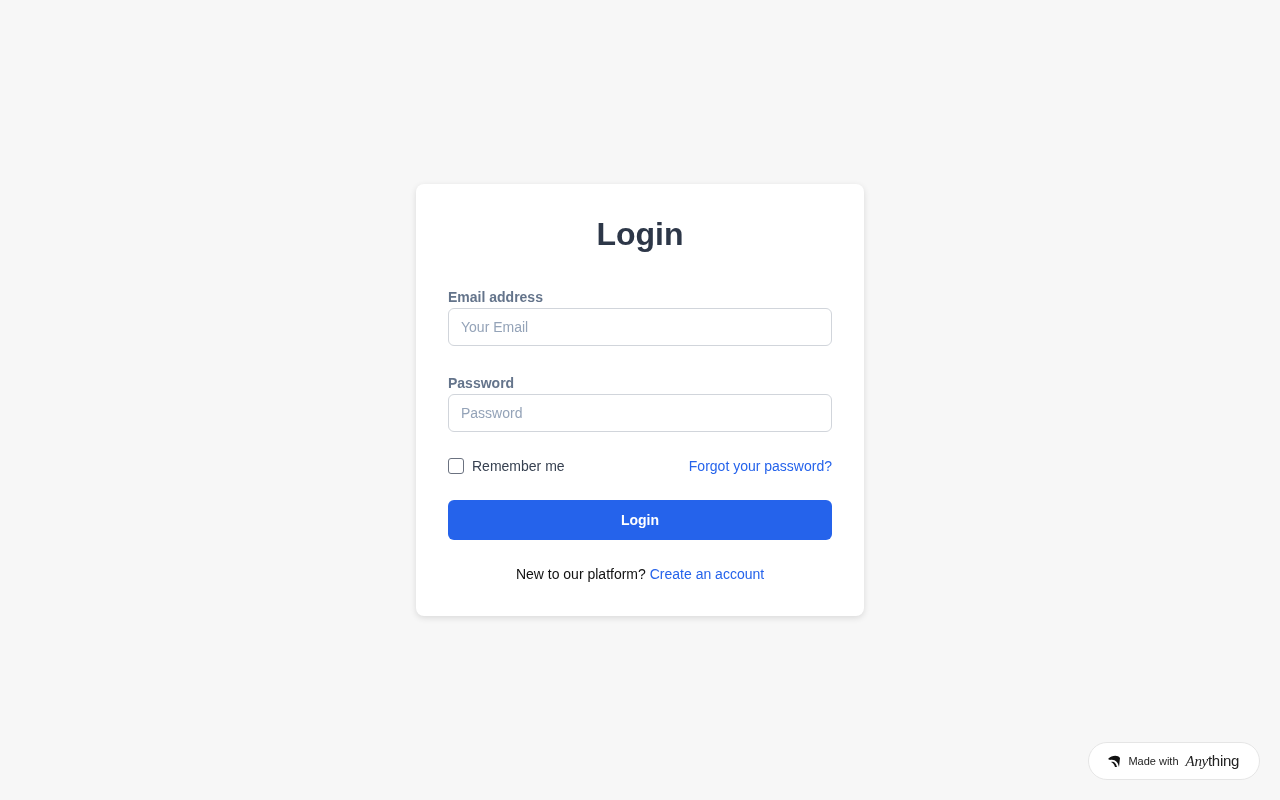  Describe the element at coordinates (482, 383) in the screenshot. I see `field-label: Password` at that location.